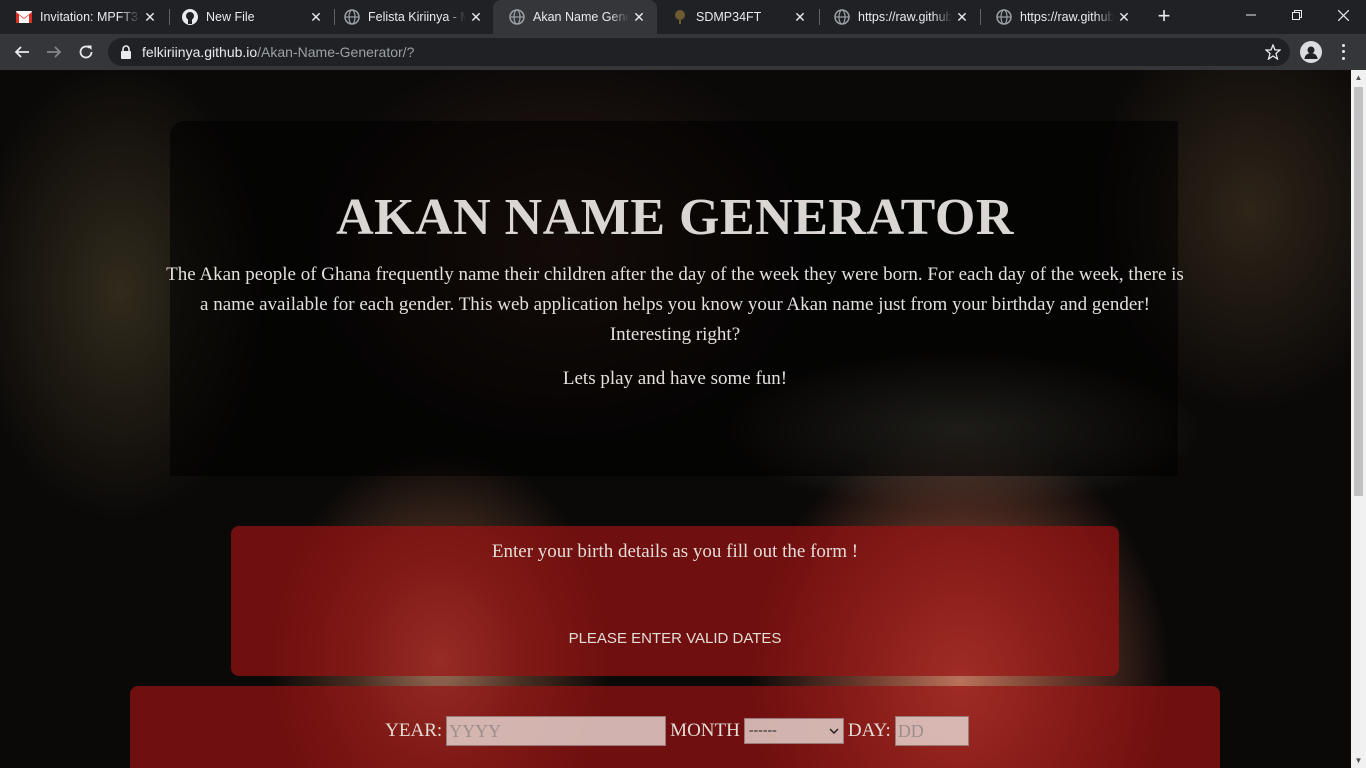 The image size is (1366, 768). What do you see at coordinates (24, 17) in the screenshot?
I see `gmail-icon` at bounding box center [24, 17].